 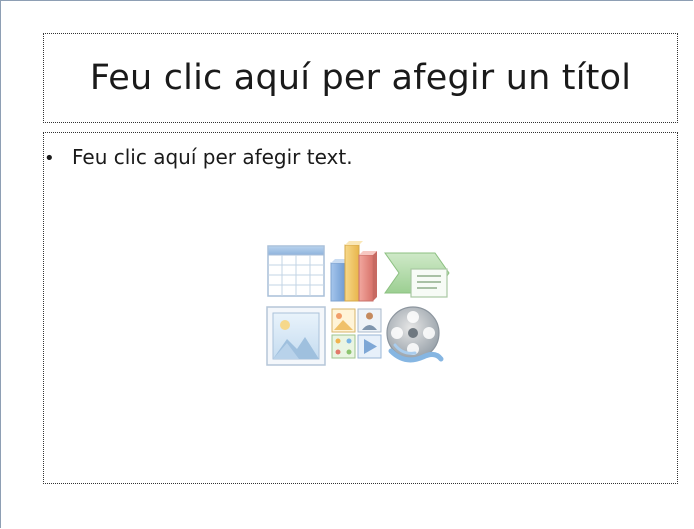 I want to click on insert-table-icon, so click(x=296, y=271).